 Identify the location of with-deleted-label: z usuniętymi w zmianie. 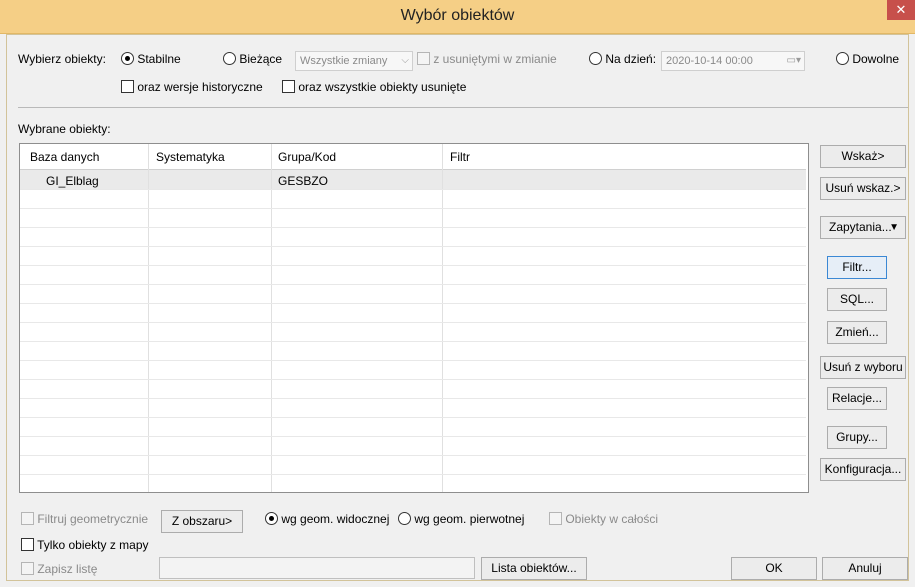
(495, 59).